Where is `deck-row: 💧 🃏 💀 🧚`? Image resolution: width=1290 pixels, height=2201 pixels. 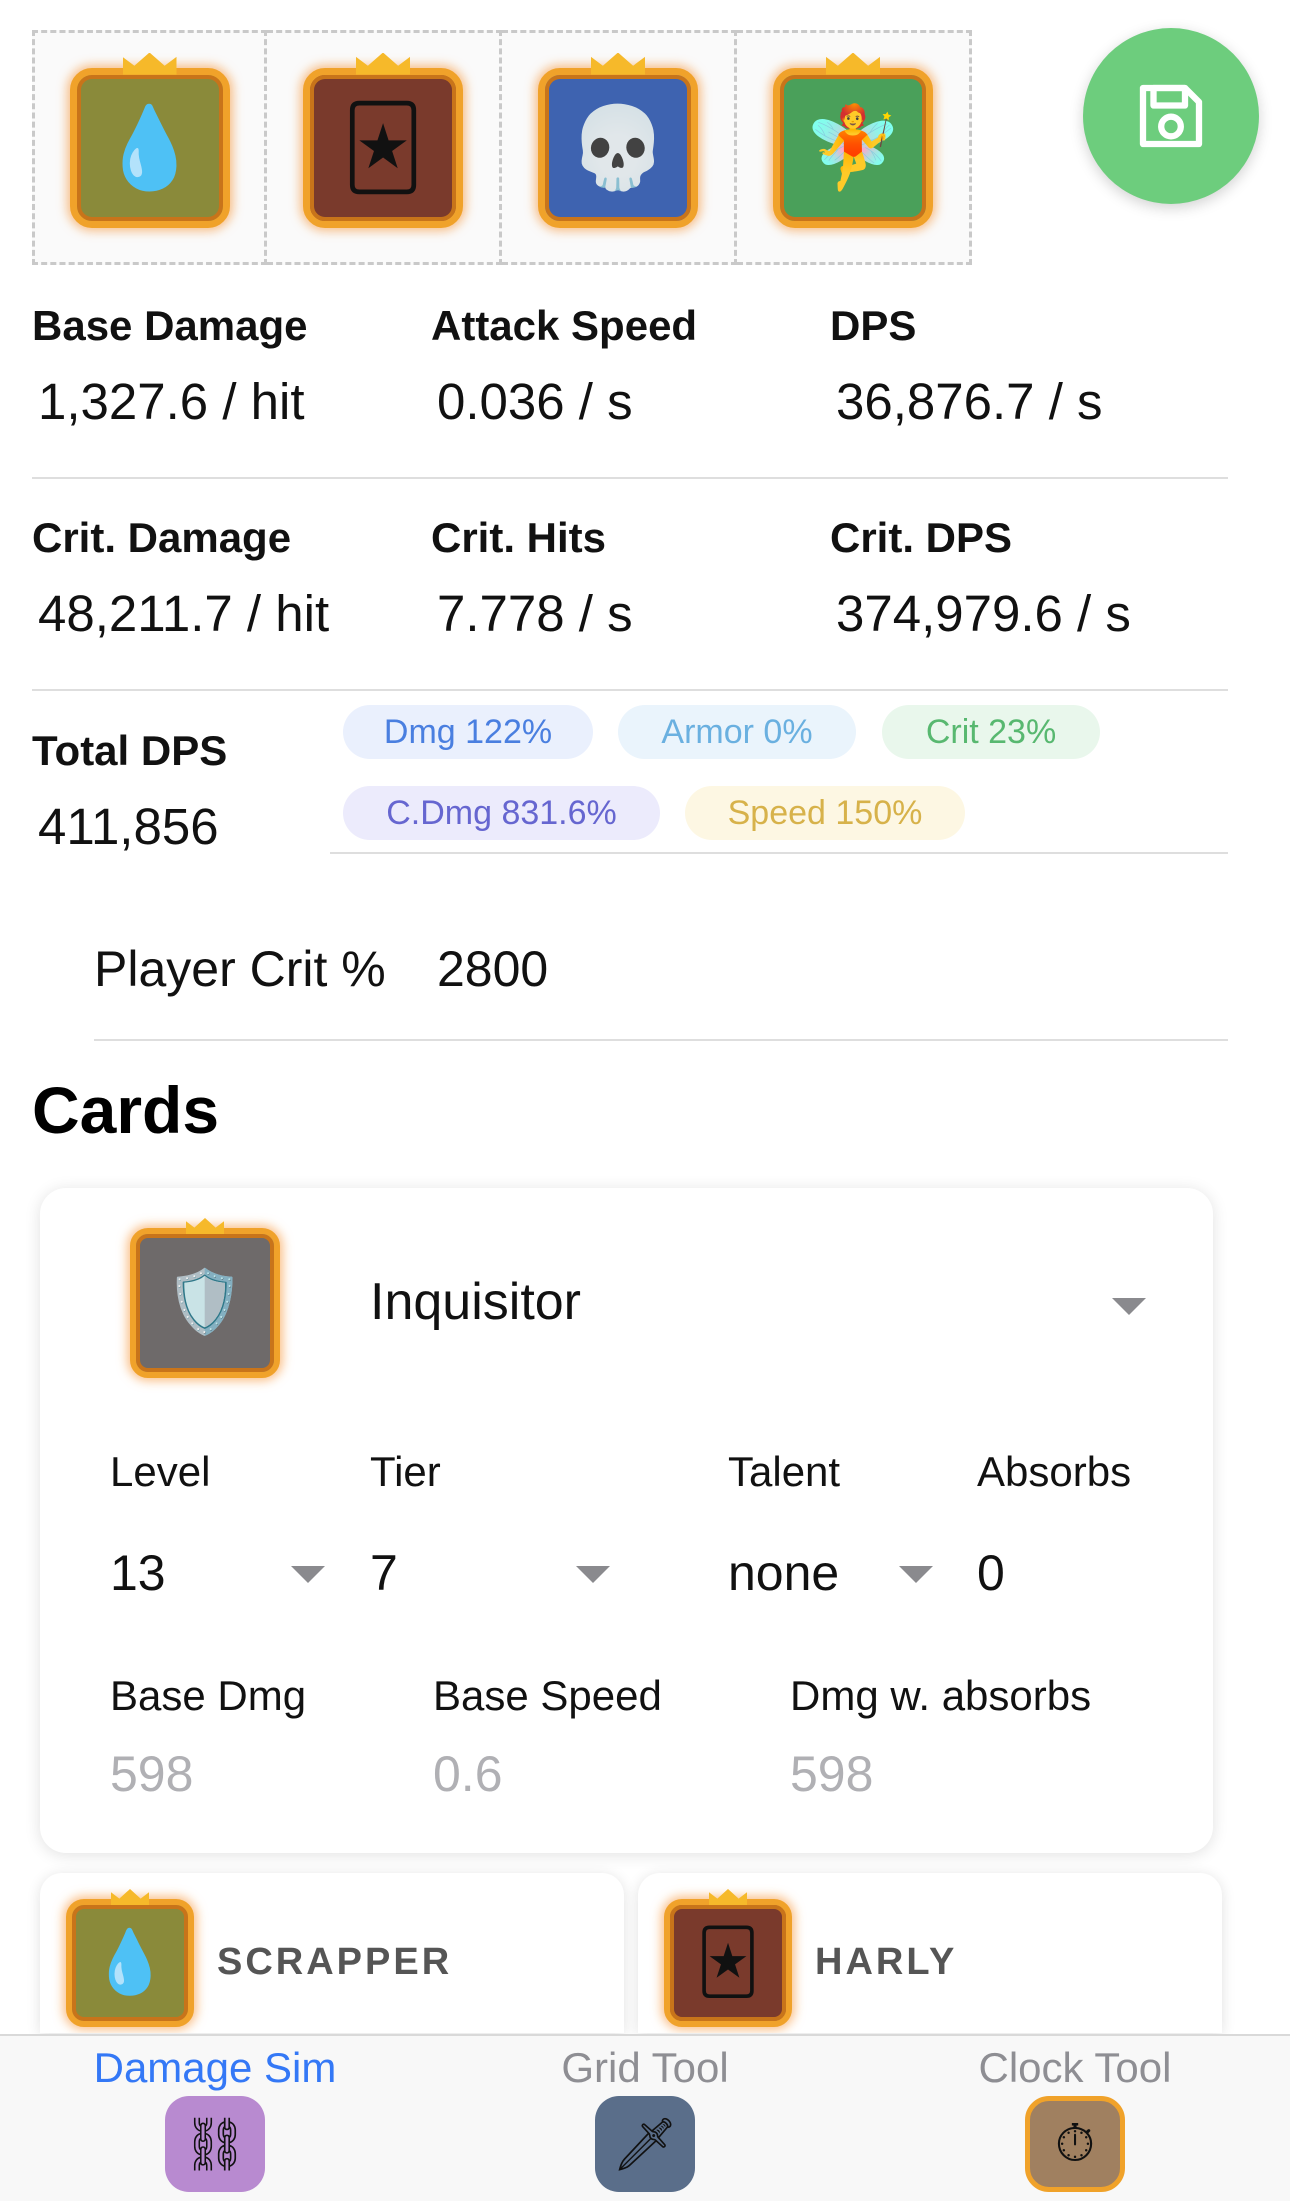 deck-row: 💧 🃏 💀 🧚 is located at coordinates (502, 147).